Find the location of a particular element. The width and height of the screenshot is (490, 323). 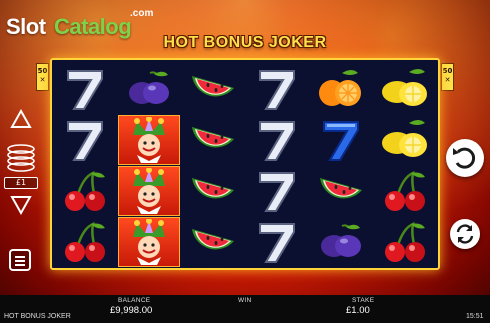

logo-dotcom-text: .com is located at coordinates (142, 13).